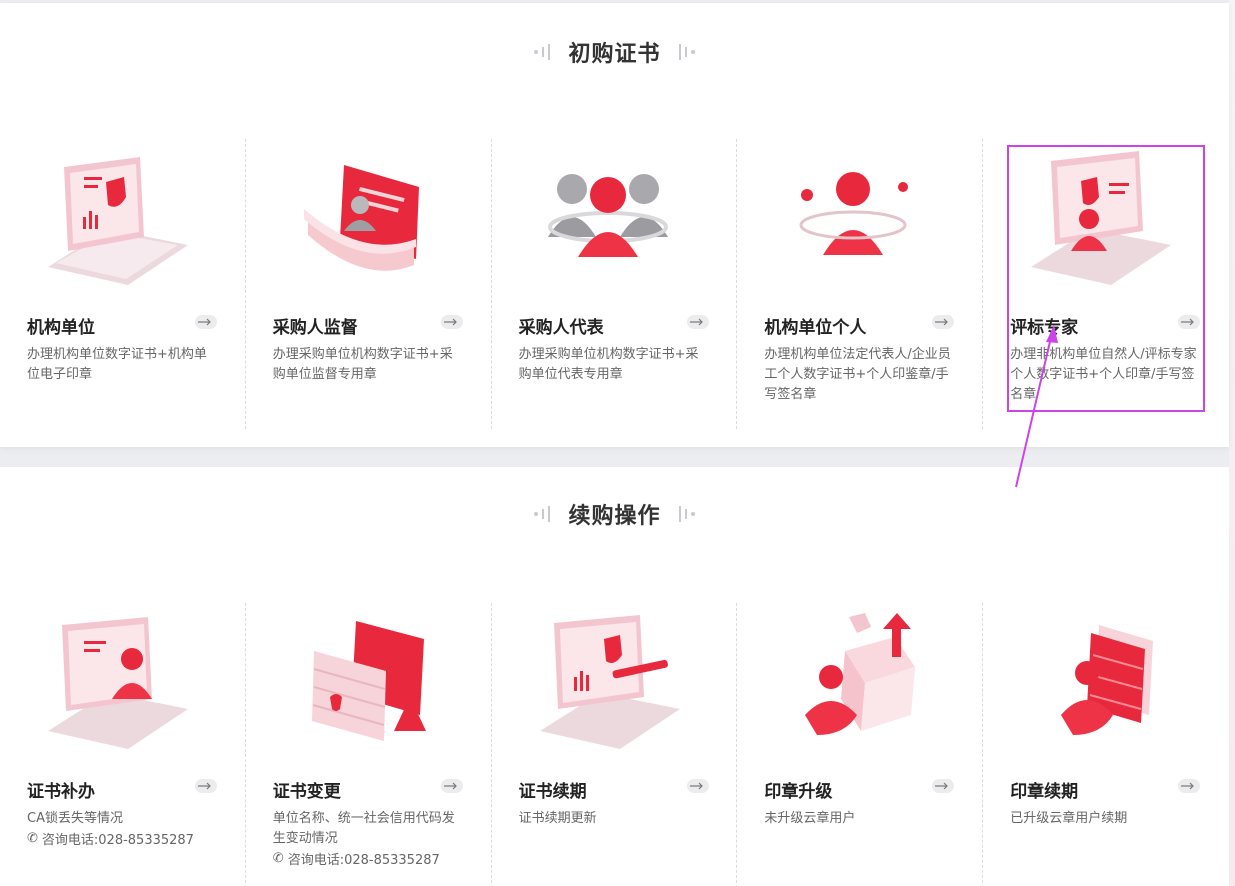 Image resolution: width=1235 pixels, height=886 pixels. Describe the element at coordinates (810, 818) in the screenshot. I see `card-description: 未升级云章用户` at that location.